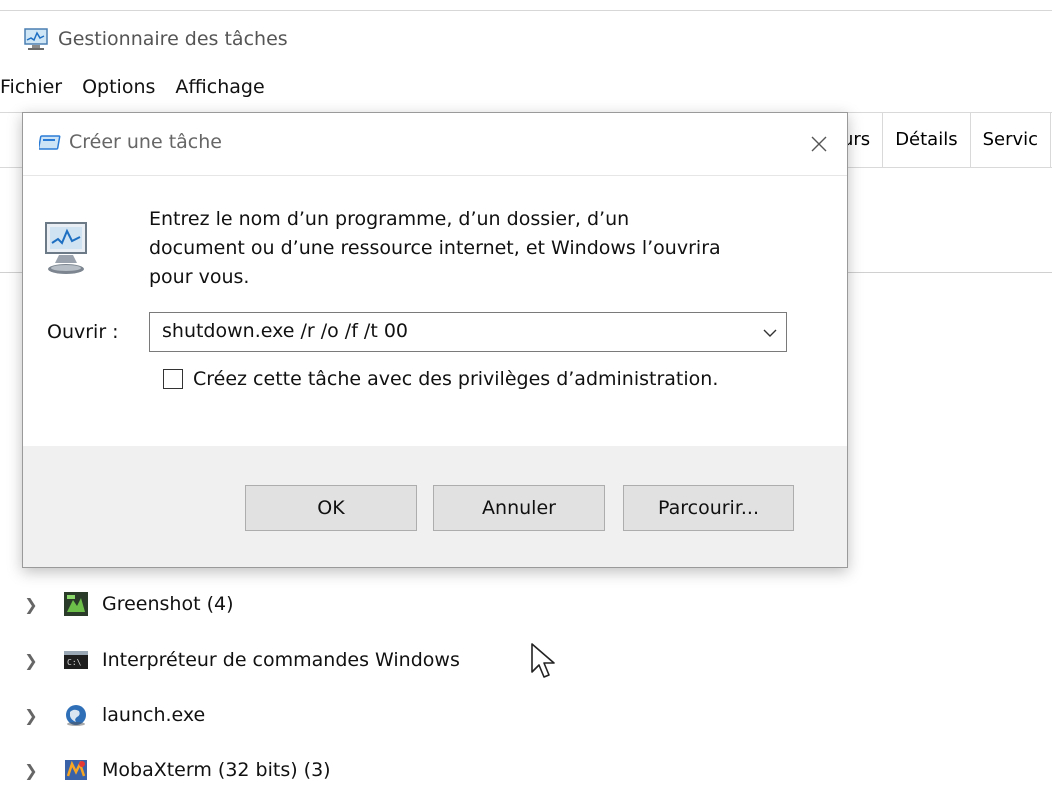  I want to click on cancel-button: Annuler, so click(519, 508).